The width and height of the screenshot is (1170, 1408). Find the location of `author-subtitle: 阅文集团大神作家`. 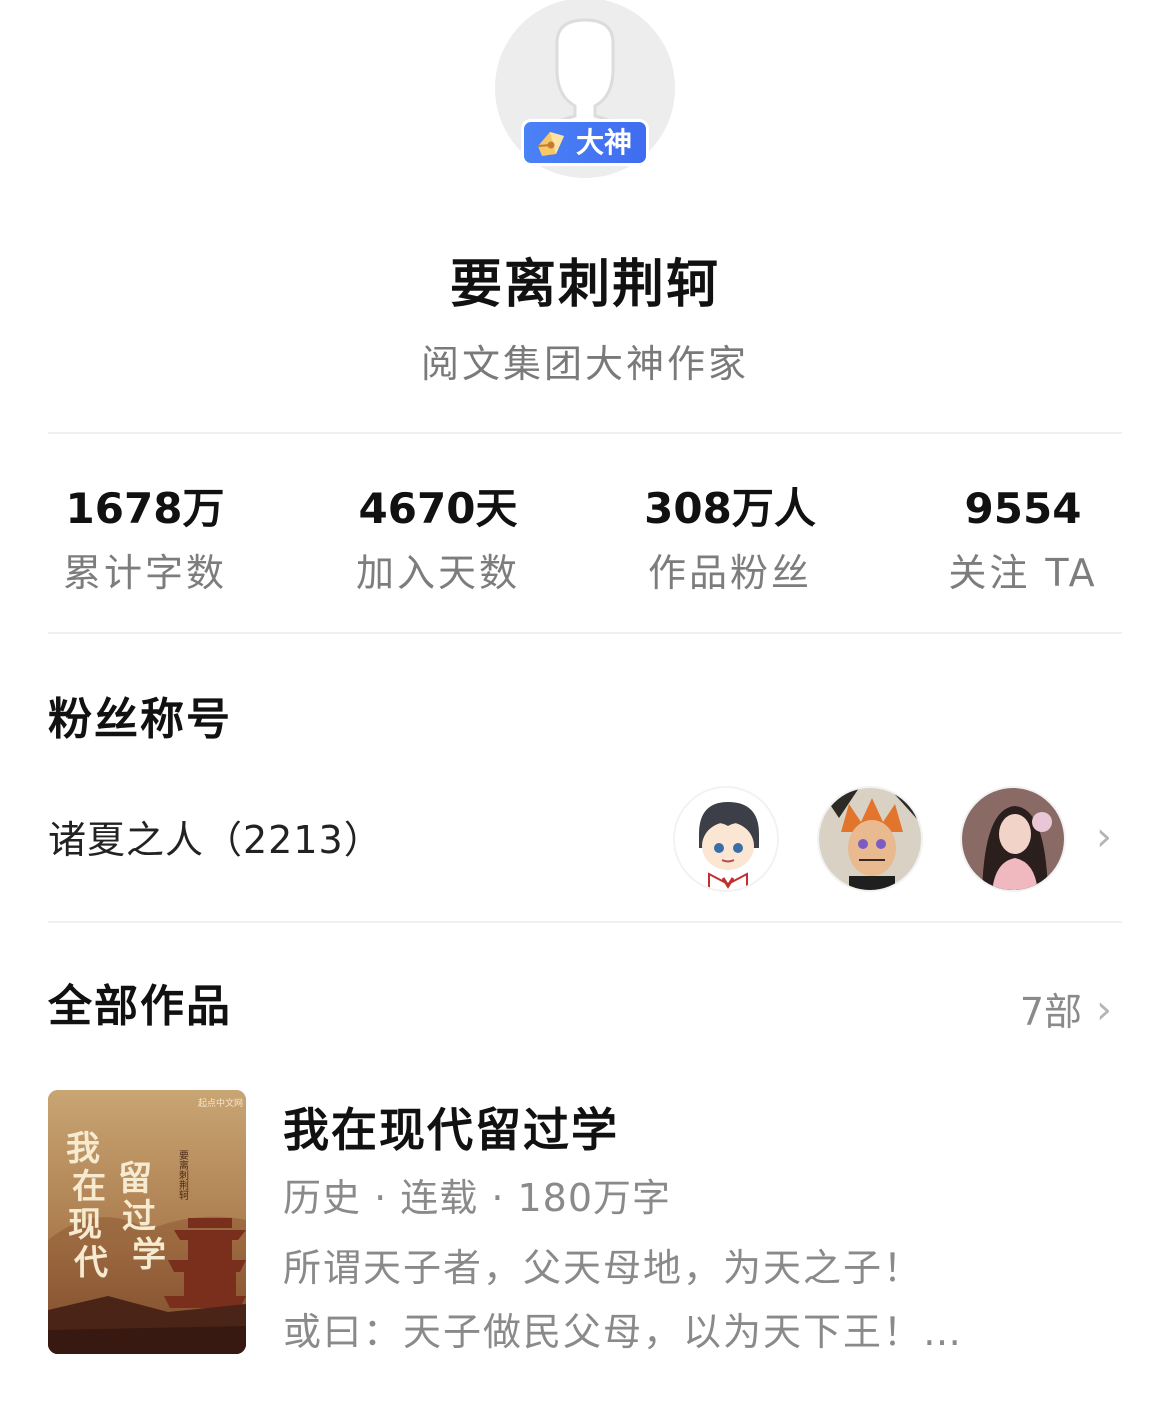

author-subtitle: 阅文集团大神作家 is located at coordinates (584, 364).